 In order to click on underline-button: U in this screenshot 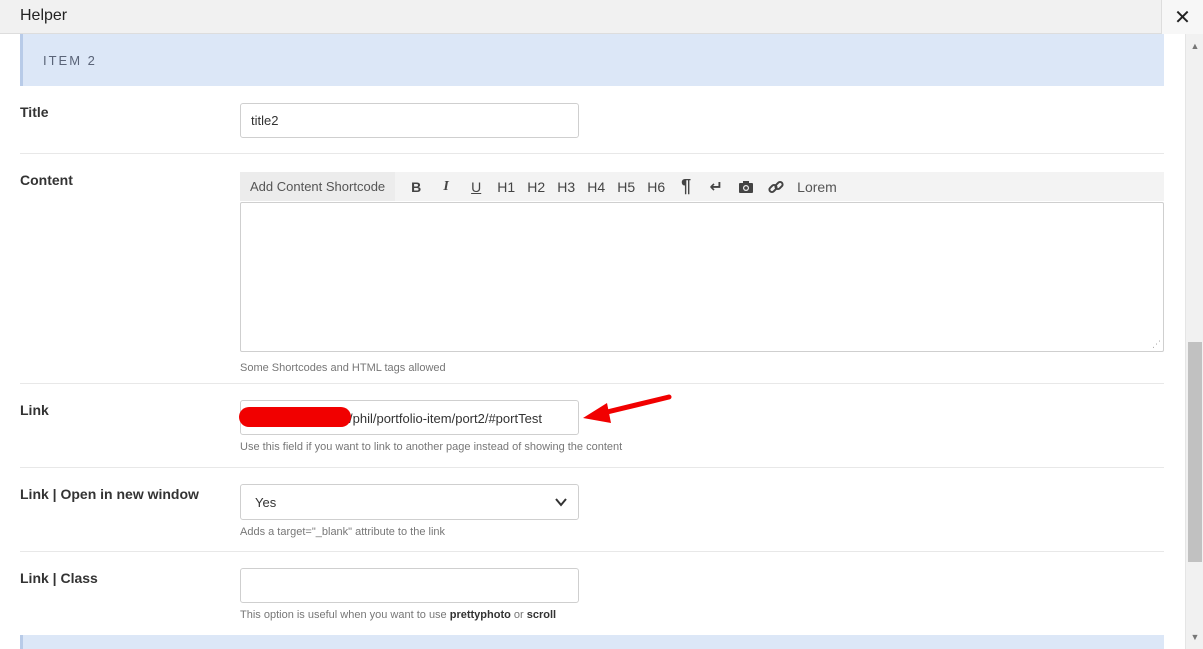, I will do `click(476, 186)`.